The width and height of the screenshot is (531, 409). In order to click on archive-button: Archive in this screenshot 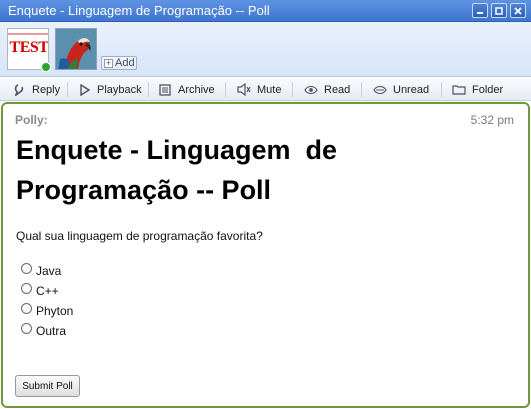, I will do `click(186, 89)`.